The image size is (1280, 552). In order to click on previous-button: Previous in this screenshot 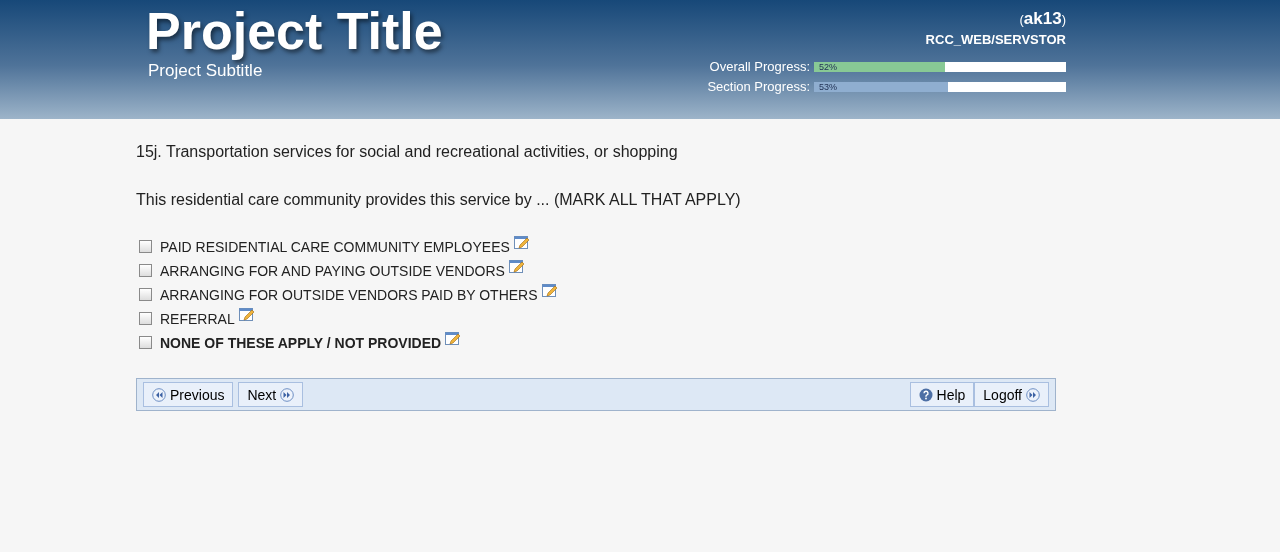, I will do `click(188, 394)`.